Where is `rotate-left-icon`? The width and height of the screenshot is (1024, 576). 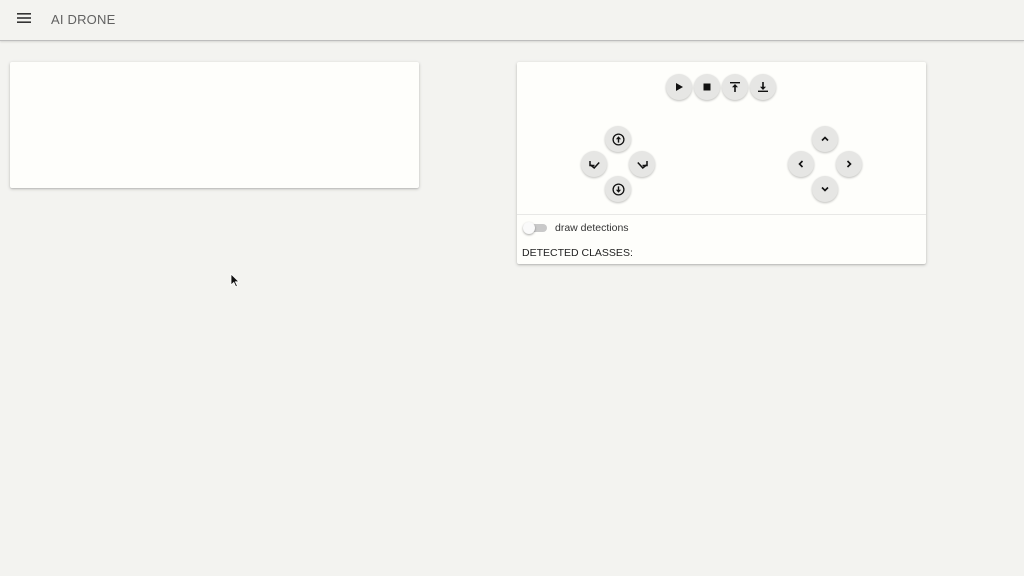
rotate-left-icon is located at coordinates (594, 164).